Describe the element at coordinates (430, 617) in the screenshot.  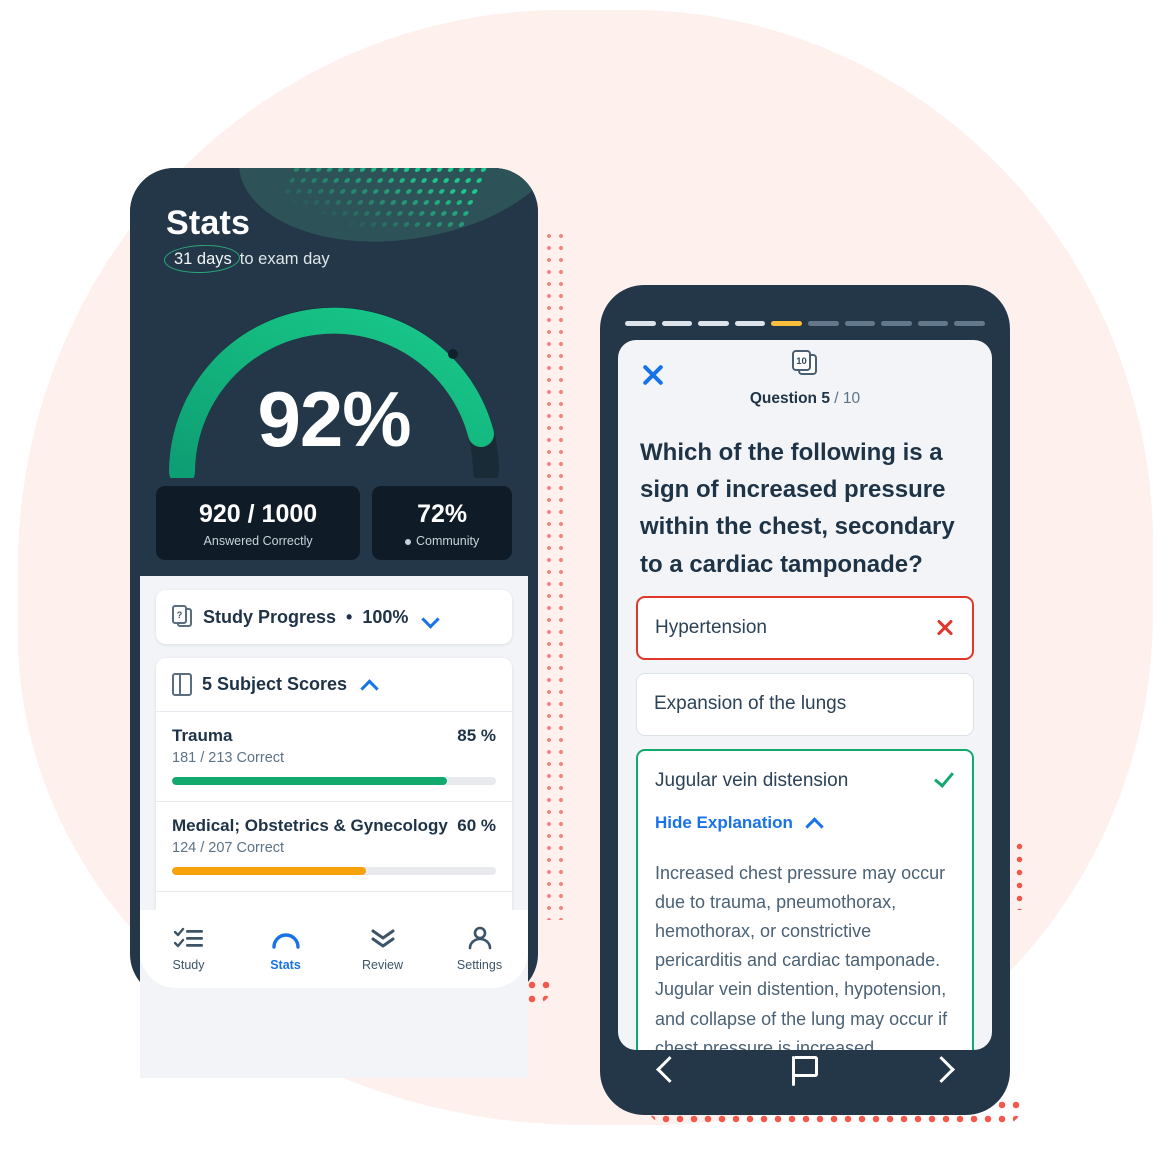
I see `chevron-down-icon` at that location.